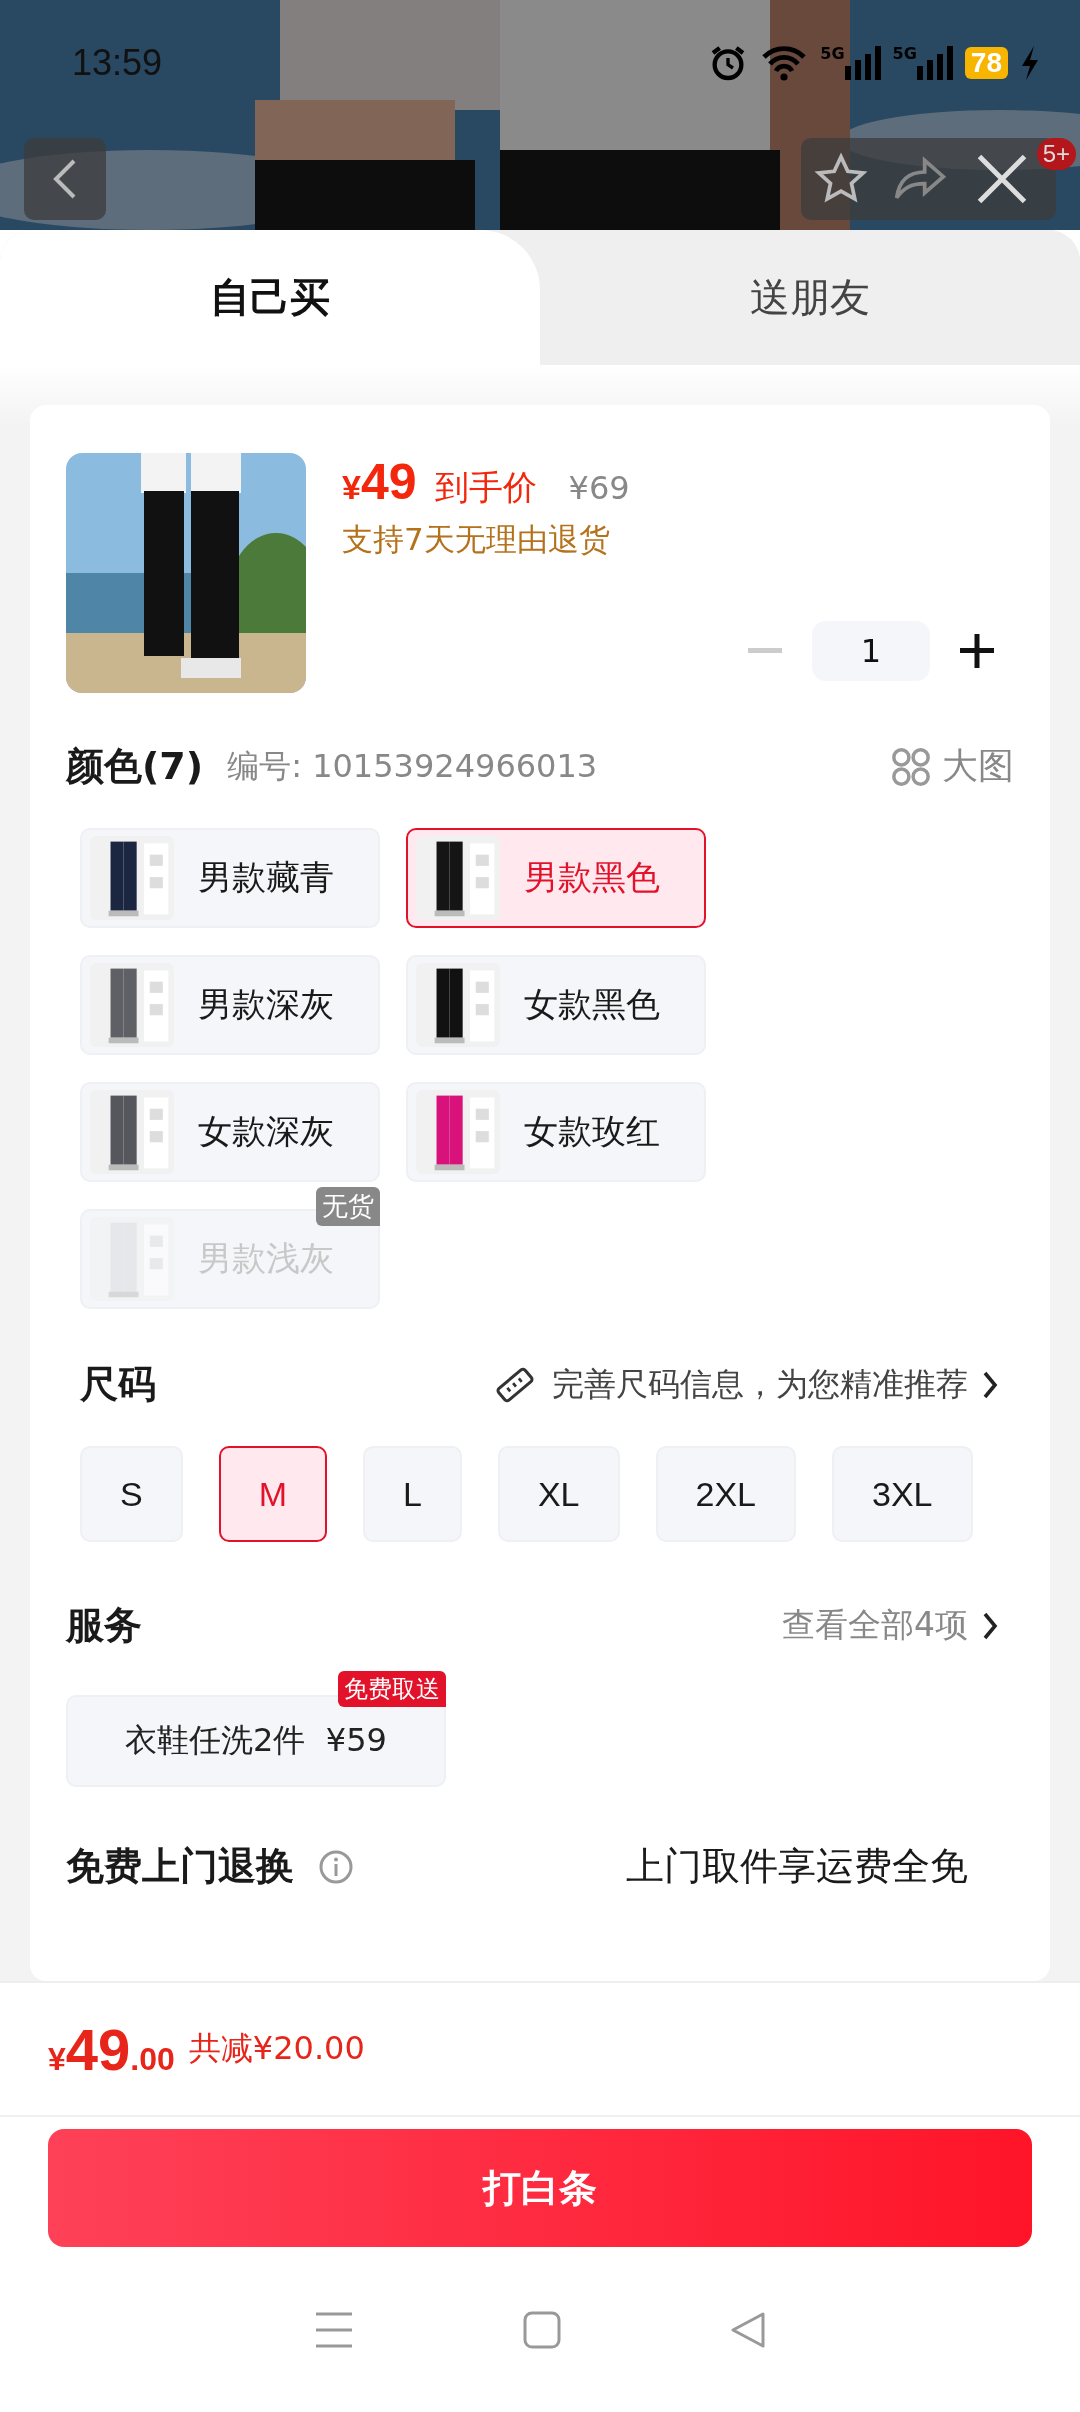  What do you see at coordinates (911, 766) in the screenshot?
I see `grid-icon` at bounding box center [911, 766].